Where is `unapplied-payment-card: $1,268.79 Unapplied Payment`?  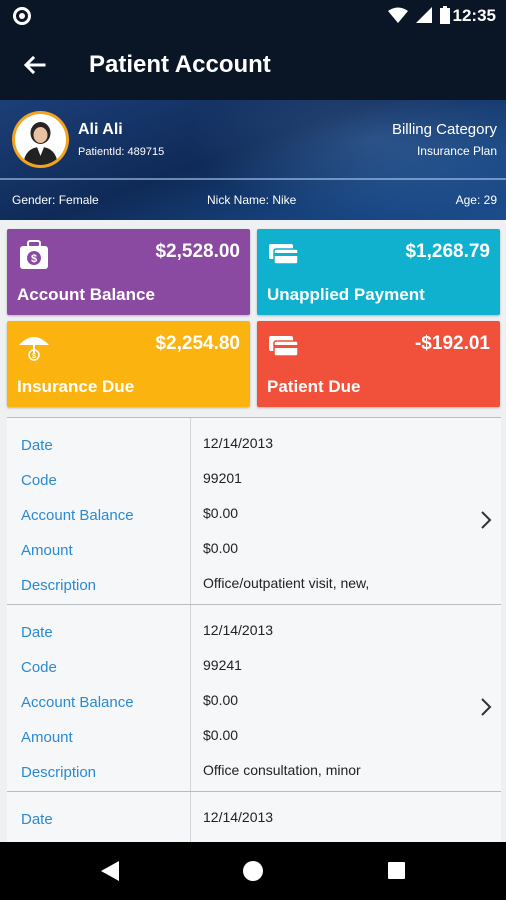 unapplied-payment-card: $1,268.79 Unapplied Payment is located at coordinates (378, 272).